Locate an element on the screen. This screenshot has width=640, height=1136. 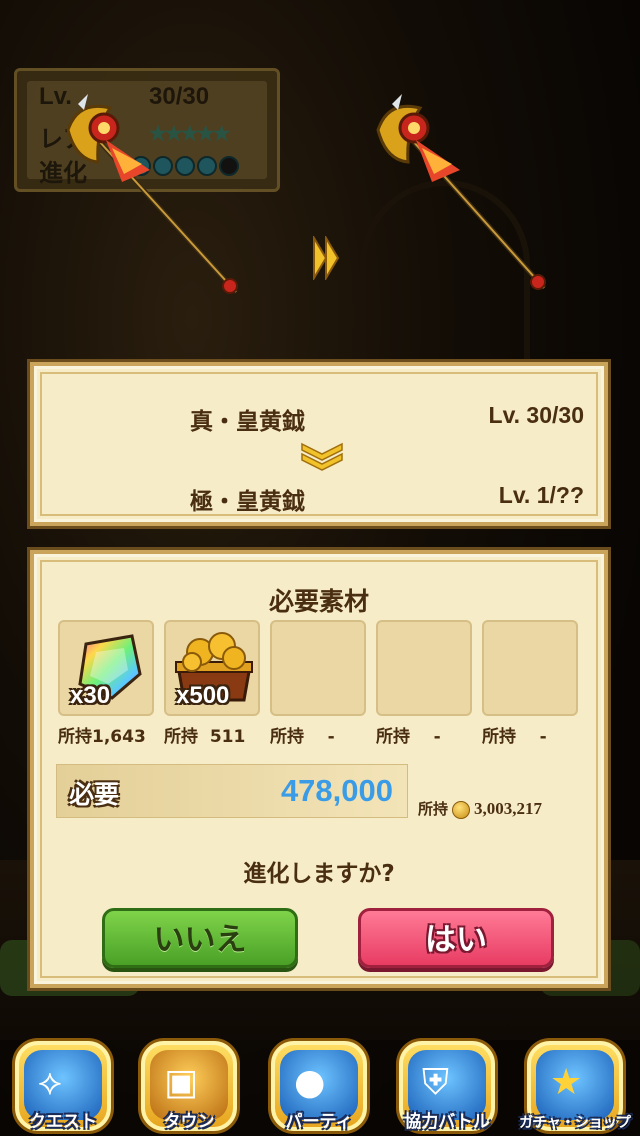
nav-label: パーティ is located at coordinates (319, 1122).